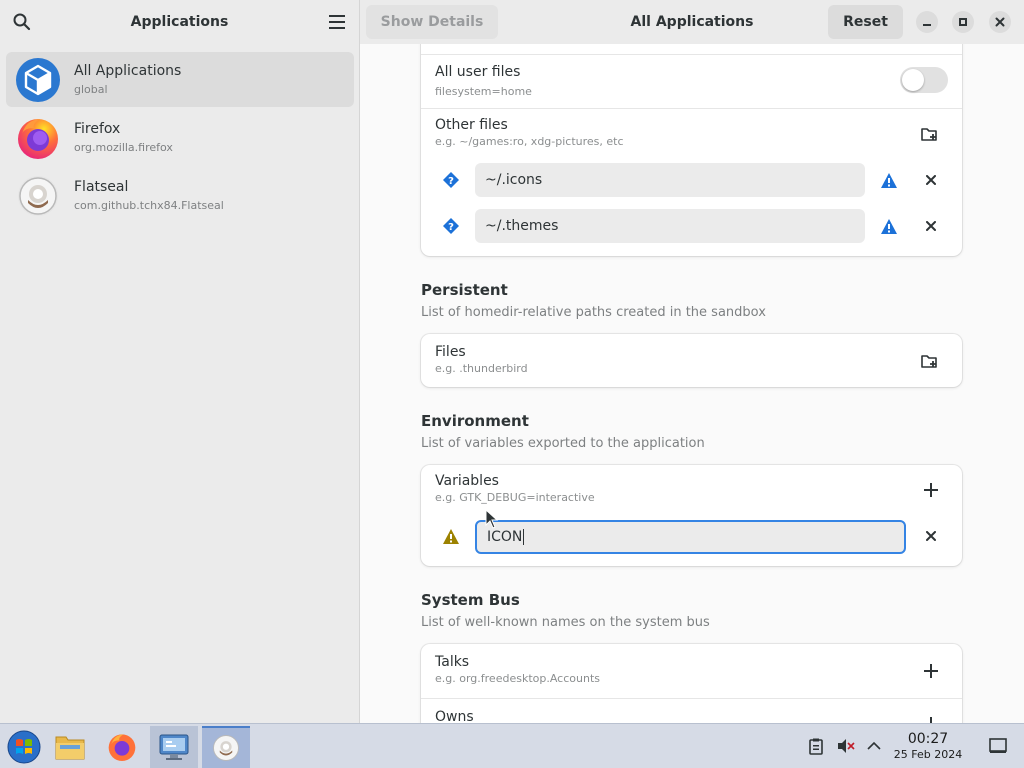 The height and width of the screenshot is (768, 1024). Describe the element at coordinates (38, 79) in the screenshot. I see `all-applications-icon` at that location.